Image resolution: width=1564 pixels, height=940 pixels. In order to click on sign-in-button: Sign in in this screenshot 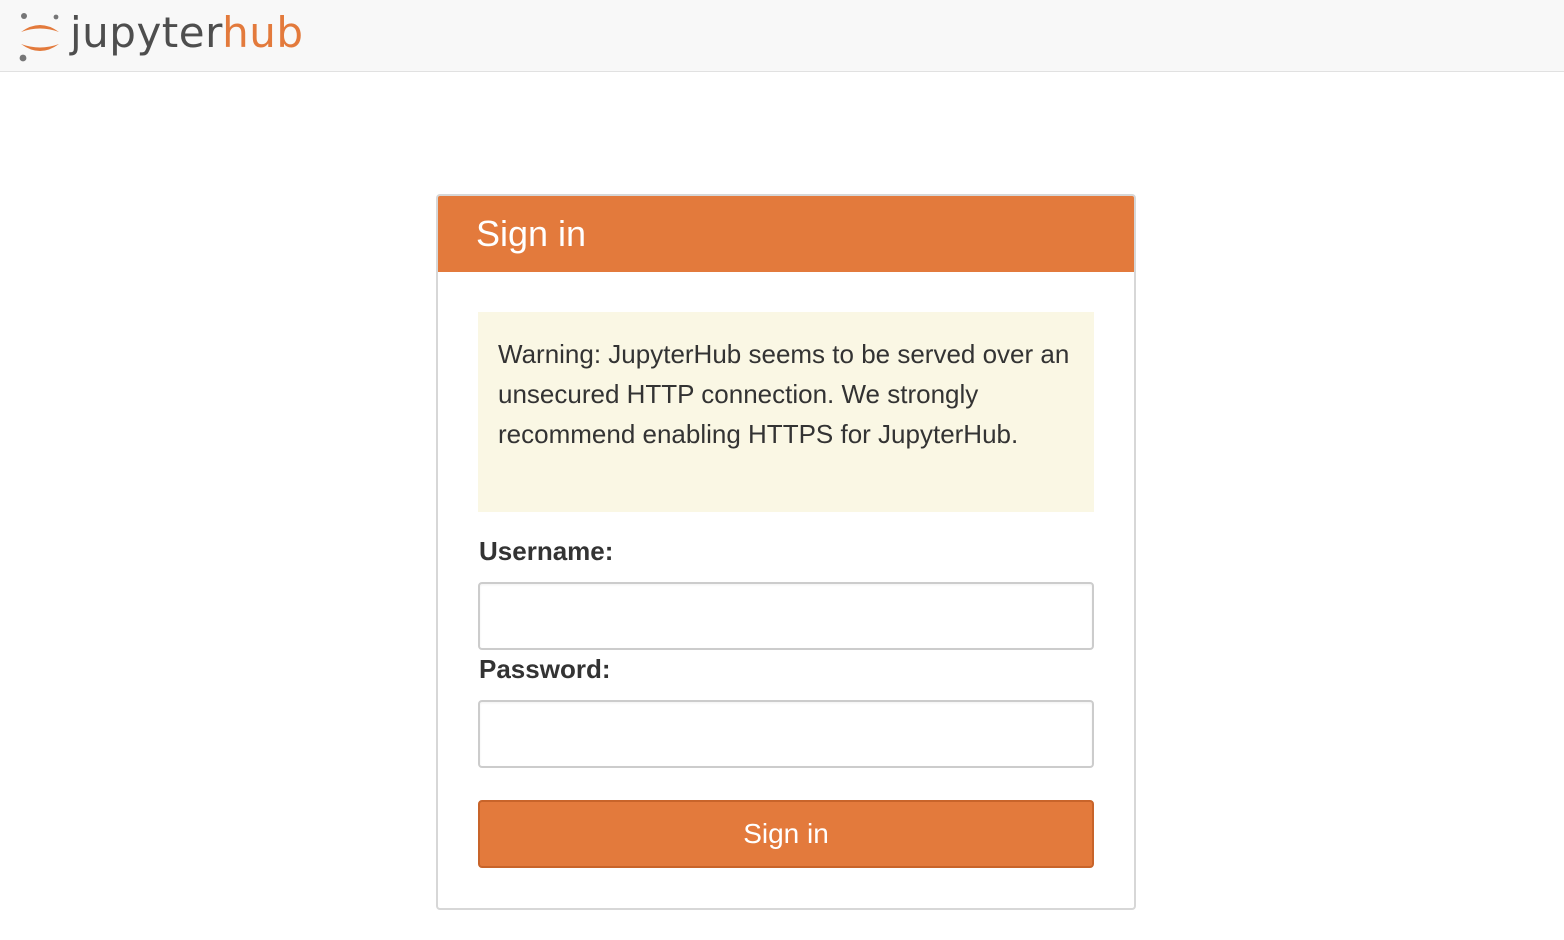, I will do `click(786, 834)`.